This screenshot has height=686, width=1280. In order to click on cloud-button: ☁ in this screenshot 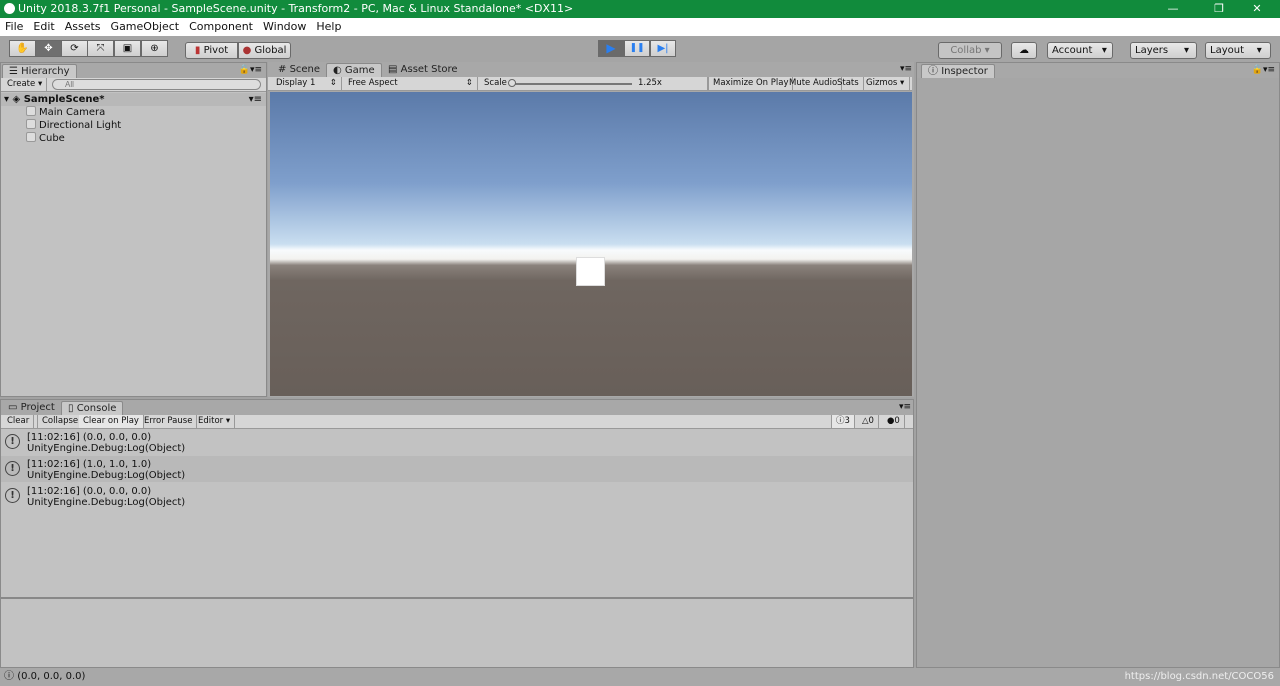, I will do `click(1024, 50)`.